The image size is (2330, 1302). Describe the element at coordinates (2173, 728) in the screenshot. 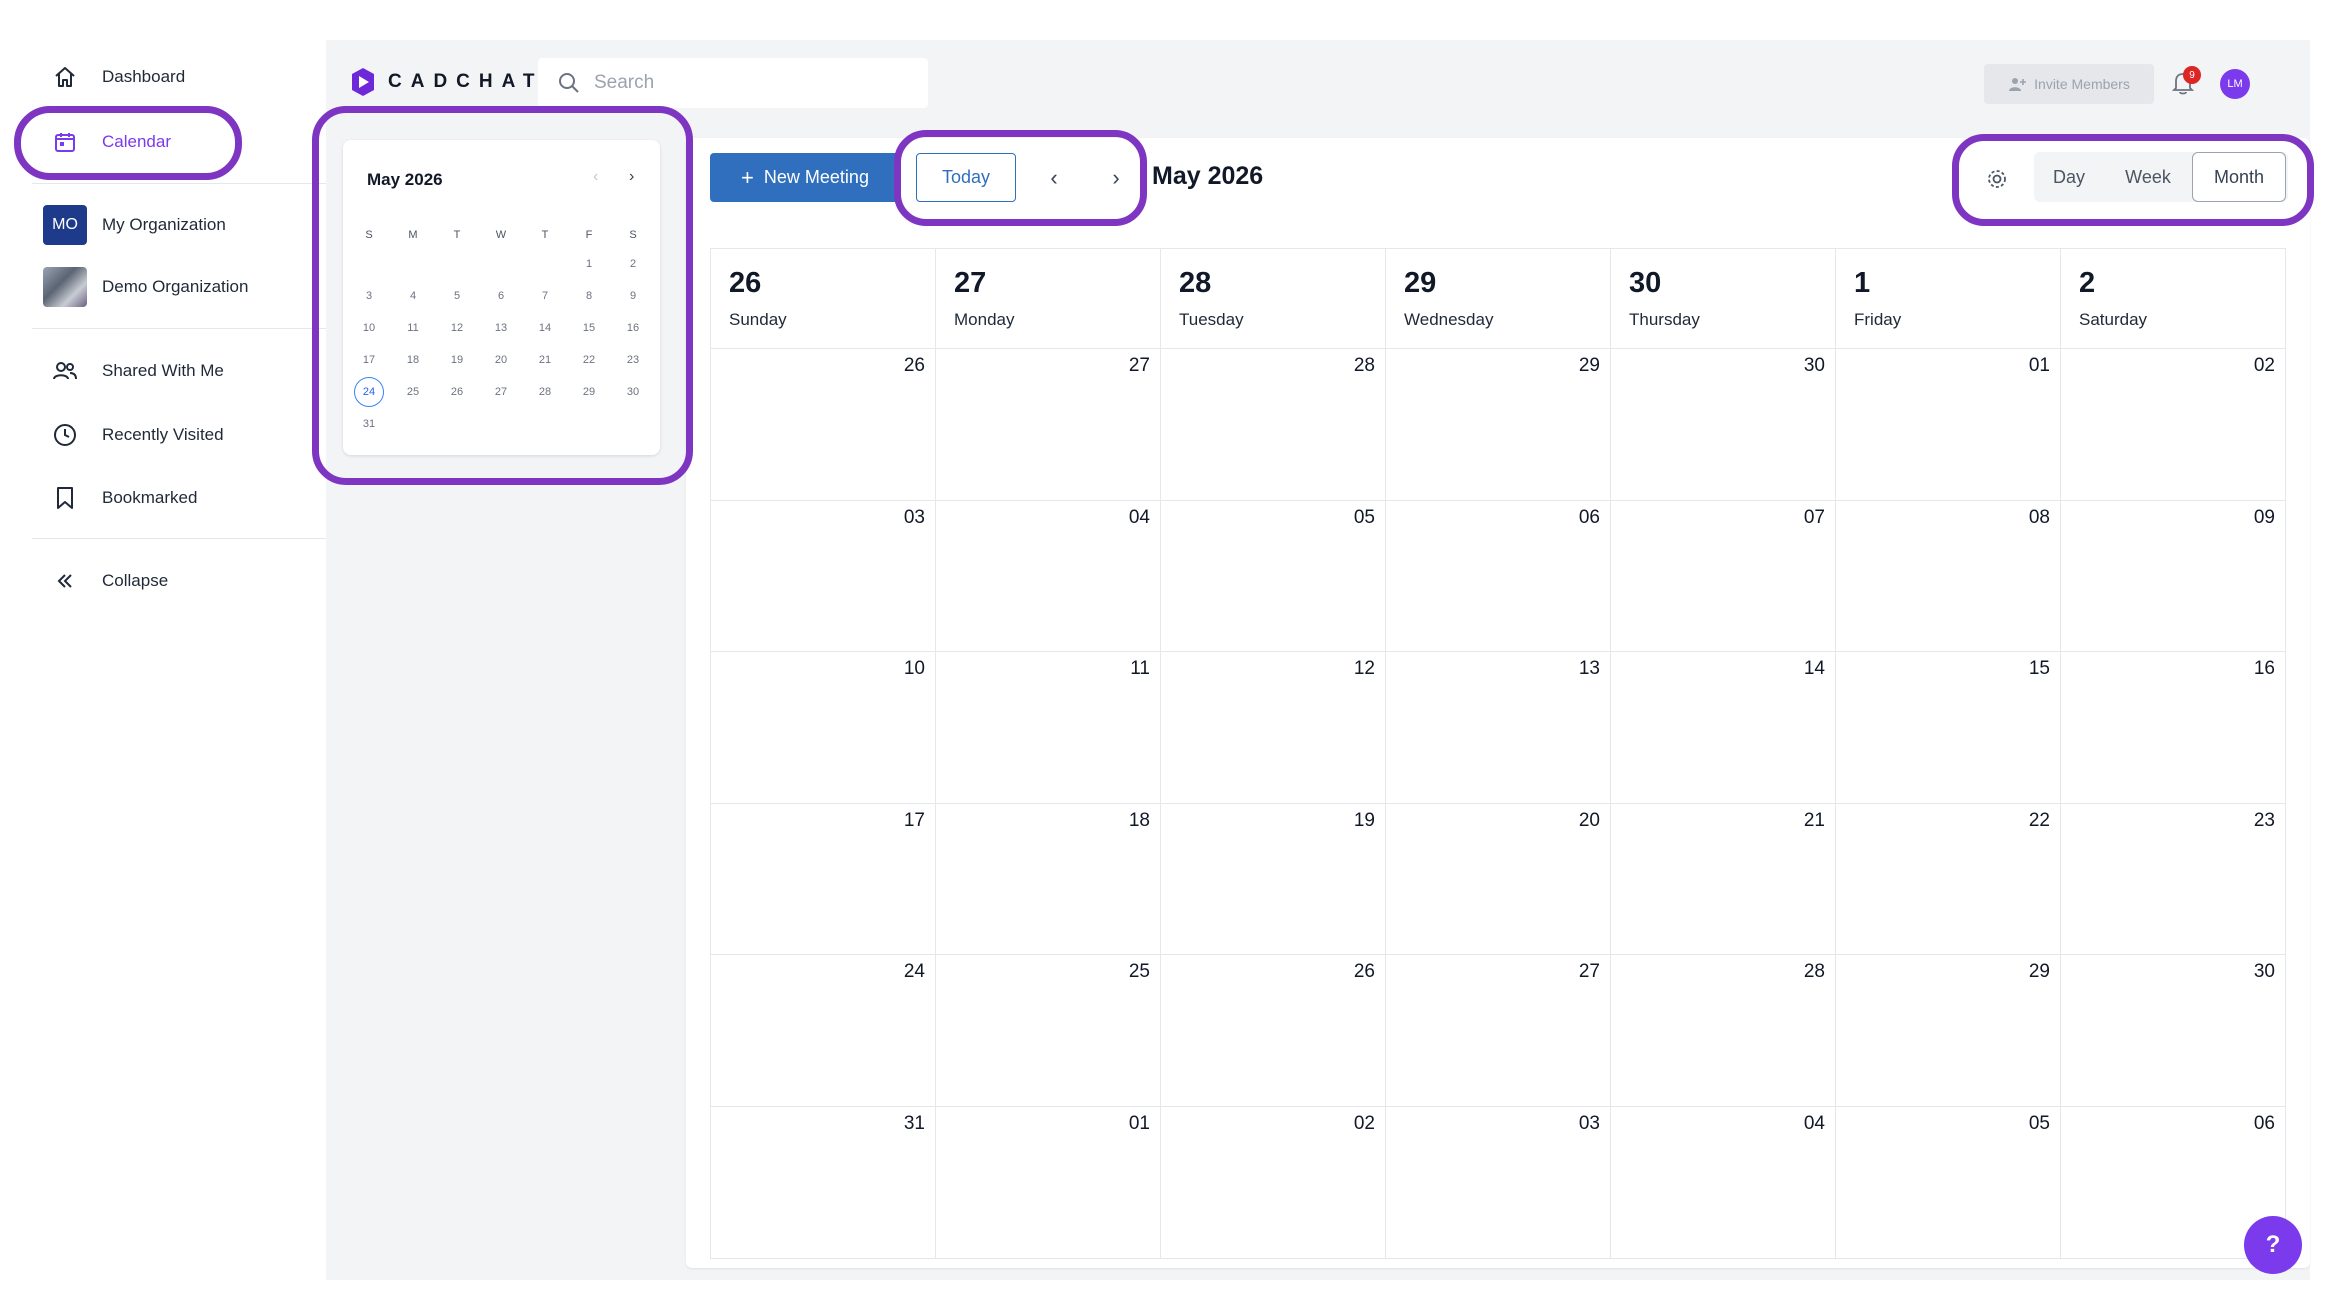

I see `day-cell: 16` at that location.